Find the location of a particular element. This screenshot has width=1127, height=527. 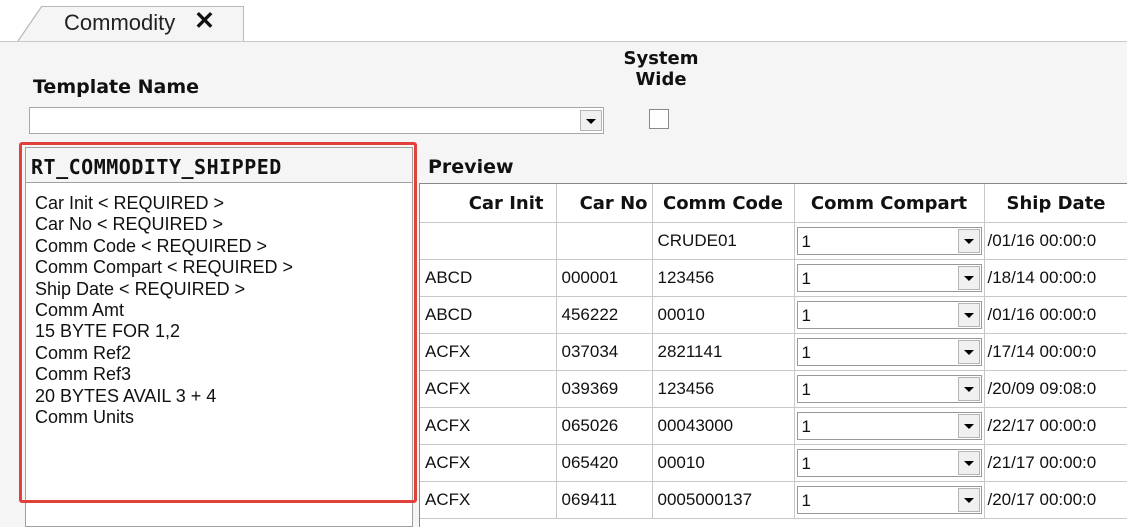

cell-car-no: 037034 is located at coordinates (604, 352).